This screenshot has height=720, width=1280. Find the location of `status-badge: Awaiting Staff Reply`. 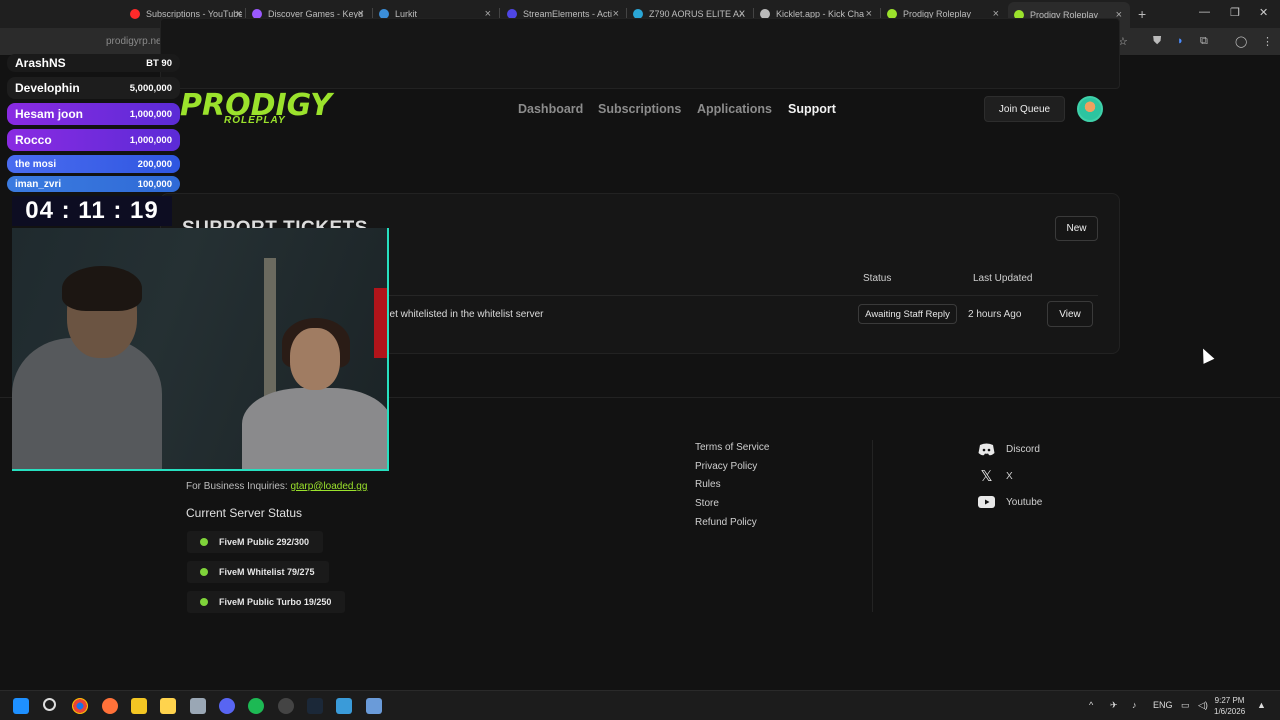

status-badge: Awaiting Staff Reply is located at coordinates (907, 314).